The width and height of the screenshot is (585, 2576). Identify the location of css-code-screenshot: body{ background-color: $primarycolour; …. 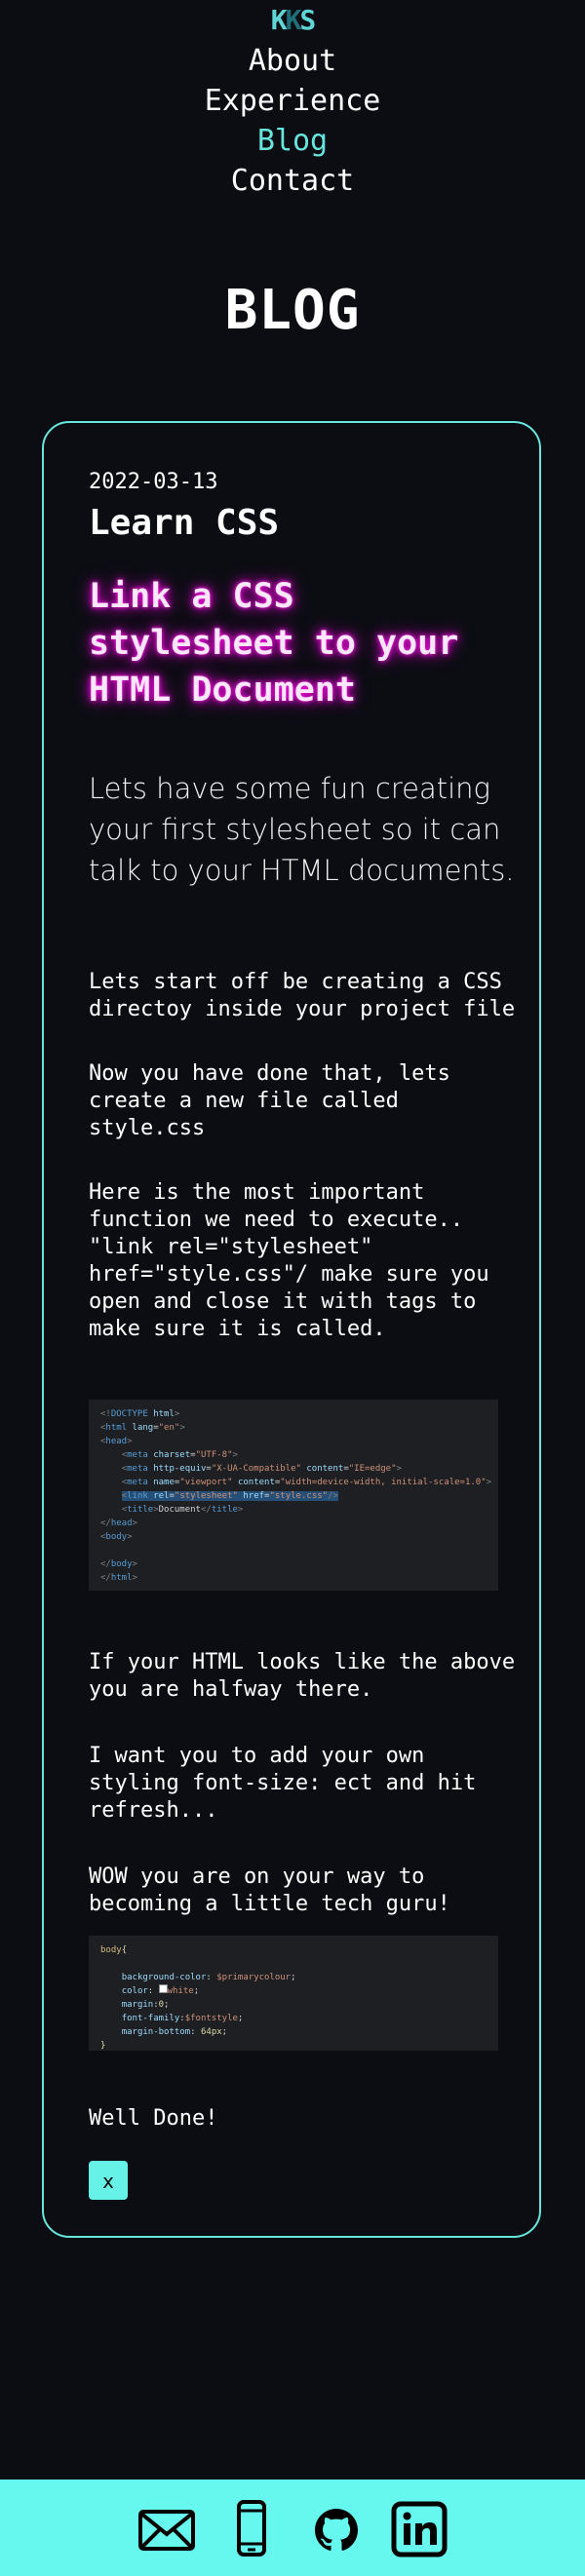
(293, 1993).